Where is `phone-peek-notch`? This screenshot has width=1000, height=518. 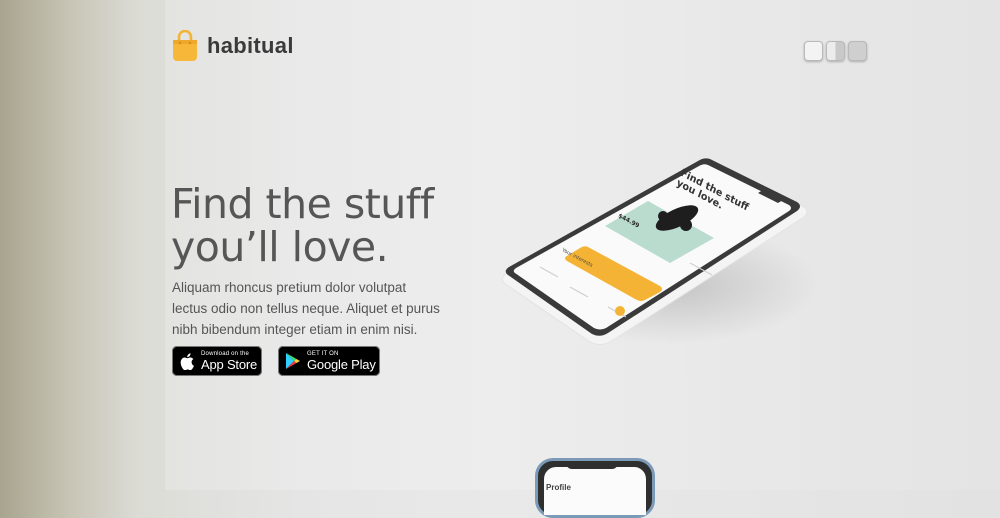
phone-peek-notch is located at coordinates (592, 465).